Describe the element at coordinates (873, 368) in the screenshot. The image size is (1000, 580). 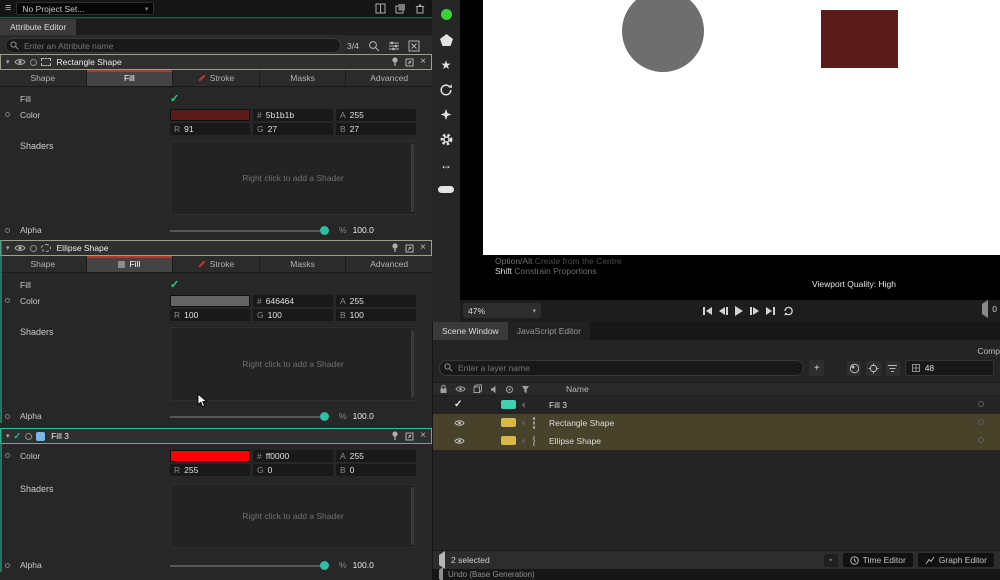
I see `isolate-target-icon-button` at that location.